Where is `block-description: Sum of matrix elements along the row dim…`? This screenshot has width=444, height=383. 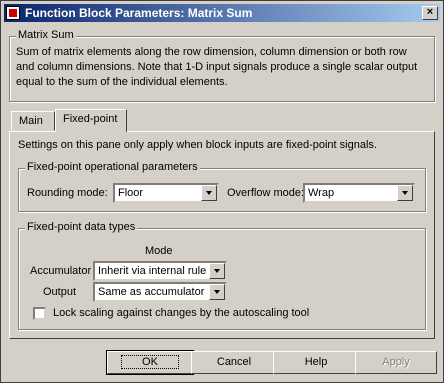
block-description: Sum of matrix elements along the row dim… is located at coordinates (217, 67).